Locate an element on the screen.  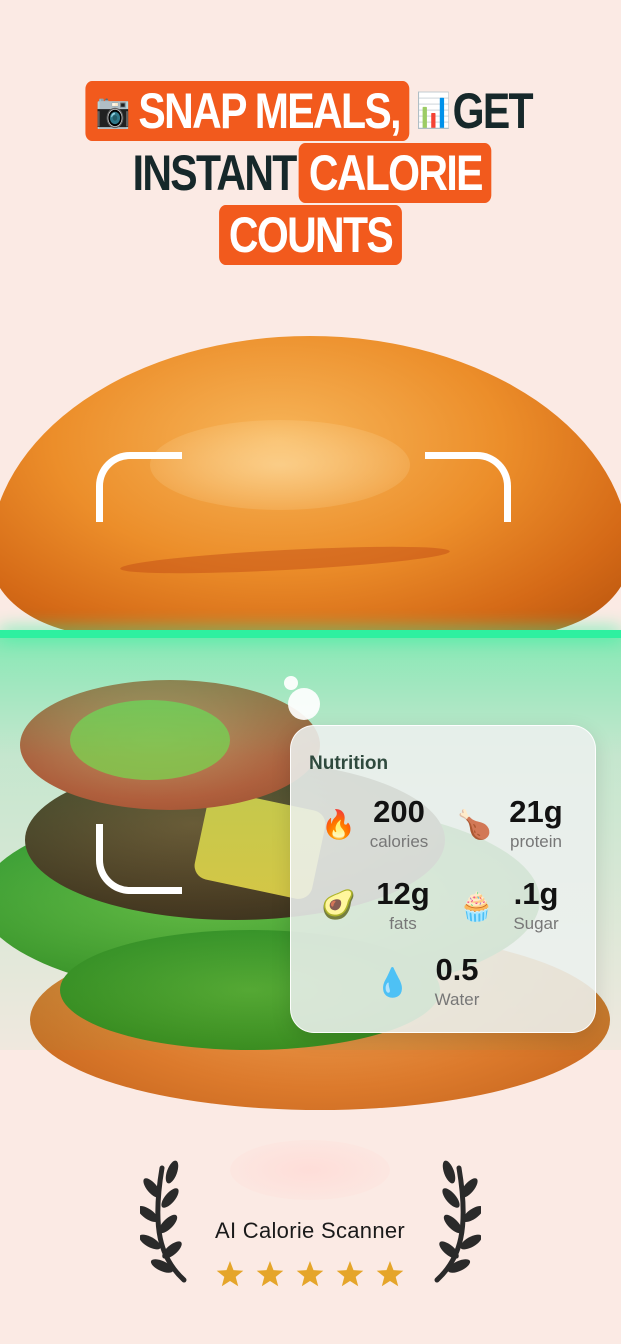
headline: 📷 SNAP MEALS, 📊GET INSTANT CALORIE COUNTS is located at coordinates (310, 173).